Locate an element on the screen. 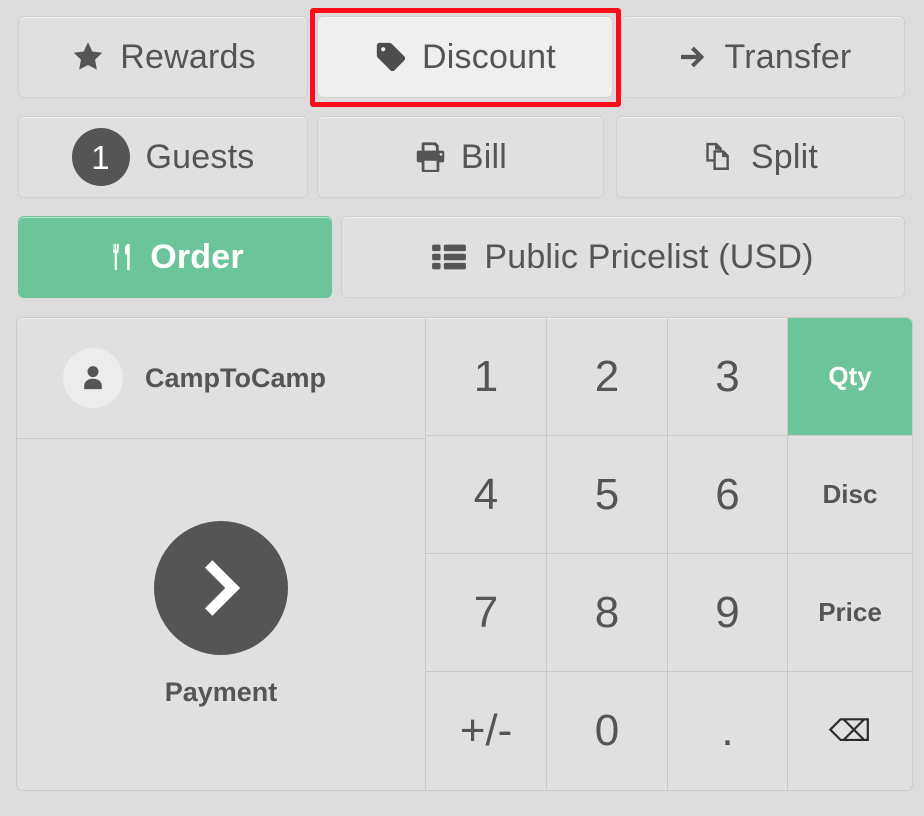 This screenshot has height=816, width=924. copy-icon is located at coordinates (720, 157).